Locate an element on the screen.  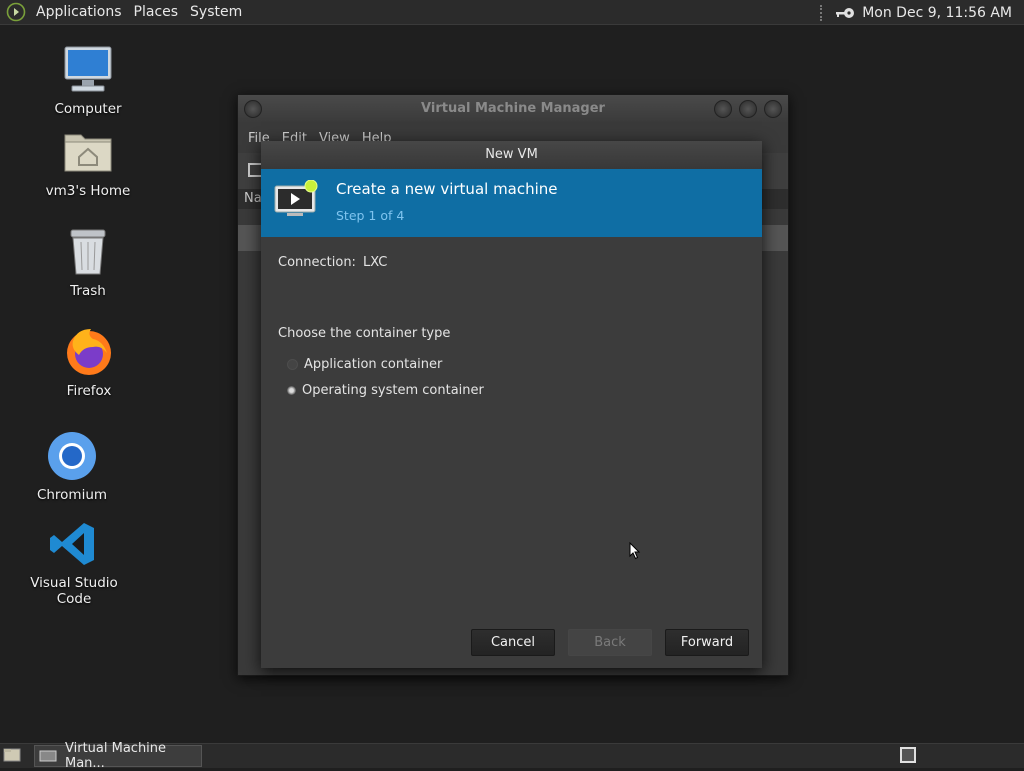
desktop-icon-label: vm3's Home is located at coordinates (88, 191).